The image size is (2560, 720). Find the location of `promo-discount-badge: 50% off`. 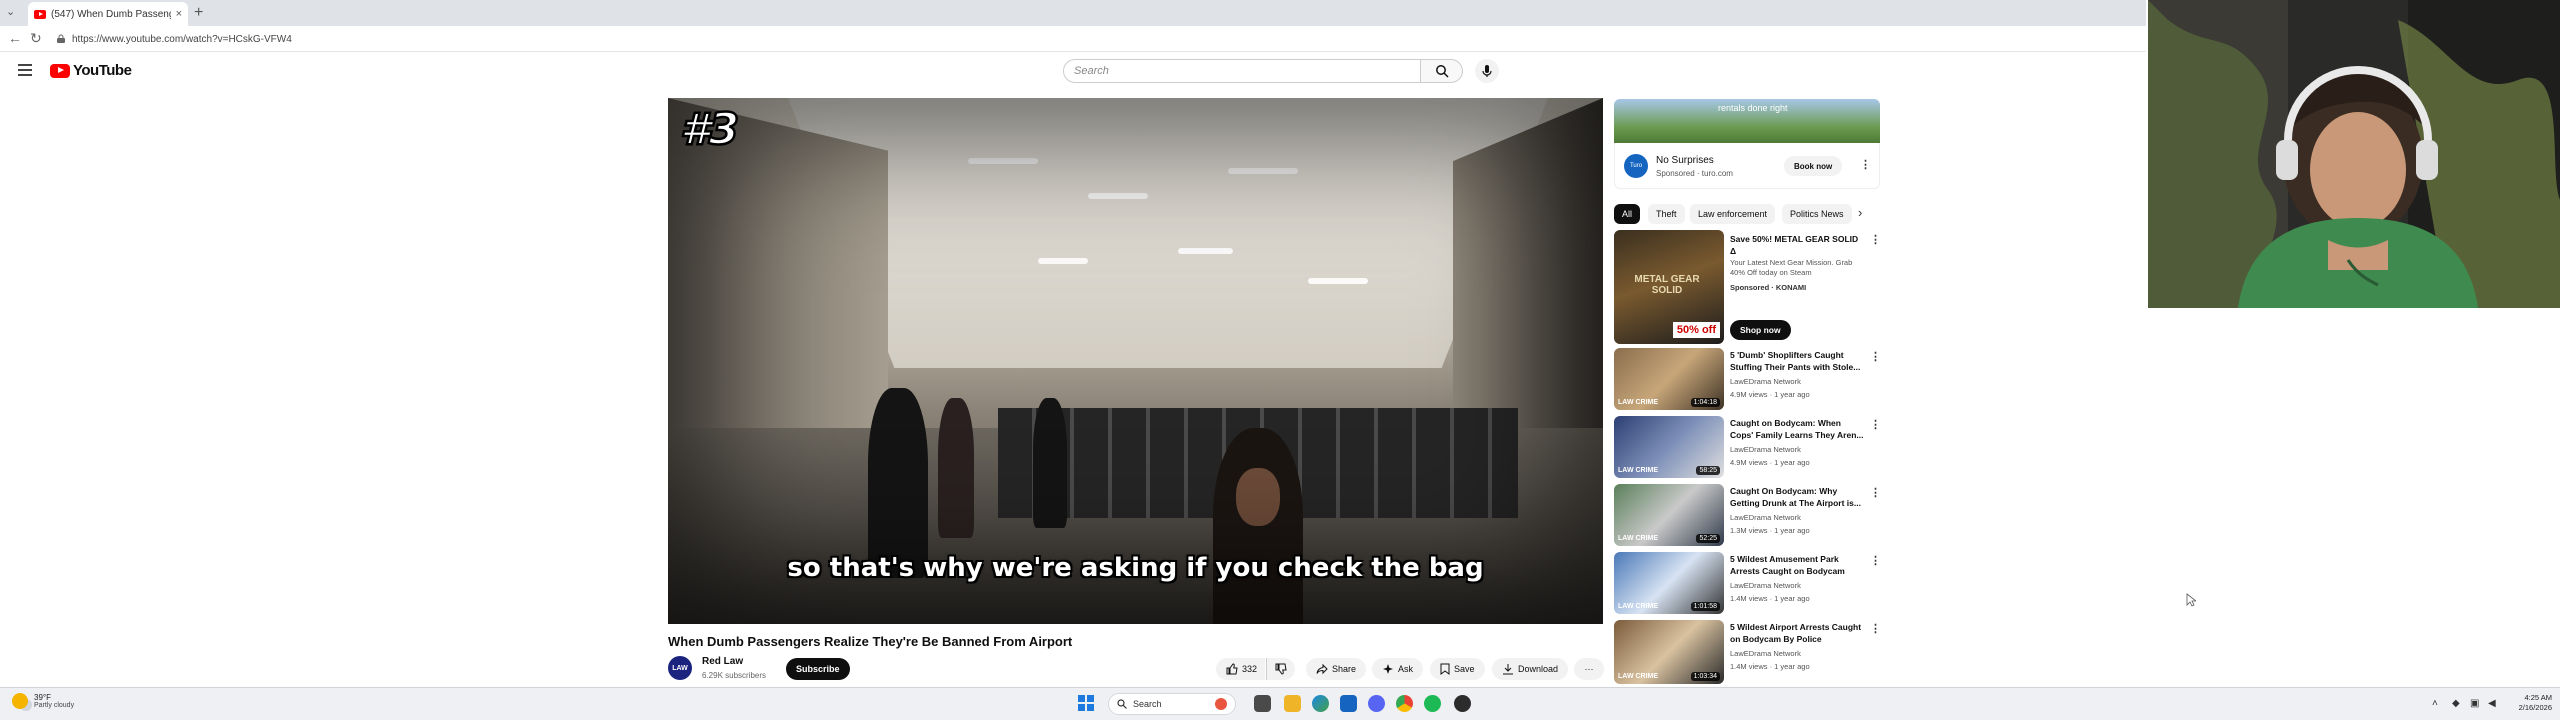

promo-discount-badge: 50% off is located at coordinates (1696, 330).